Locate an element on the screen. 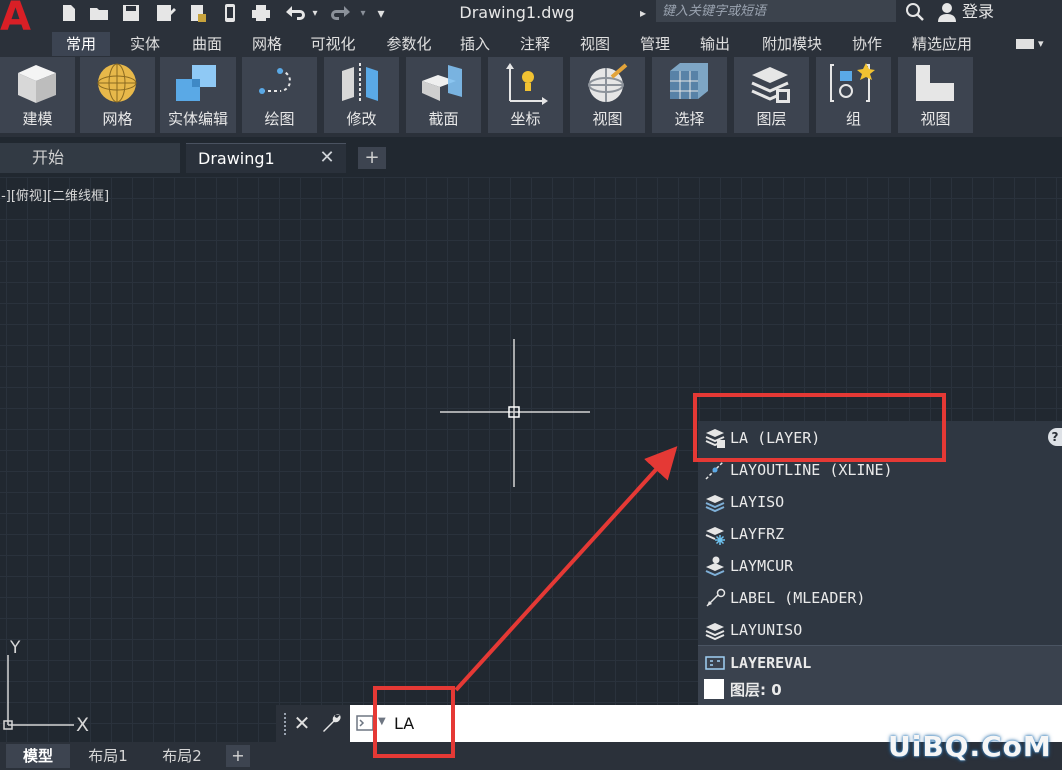  search-expand-icon: ▸ is located at coordinates (647, 13).